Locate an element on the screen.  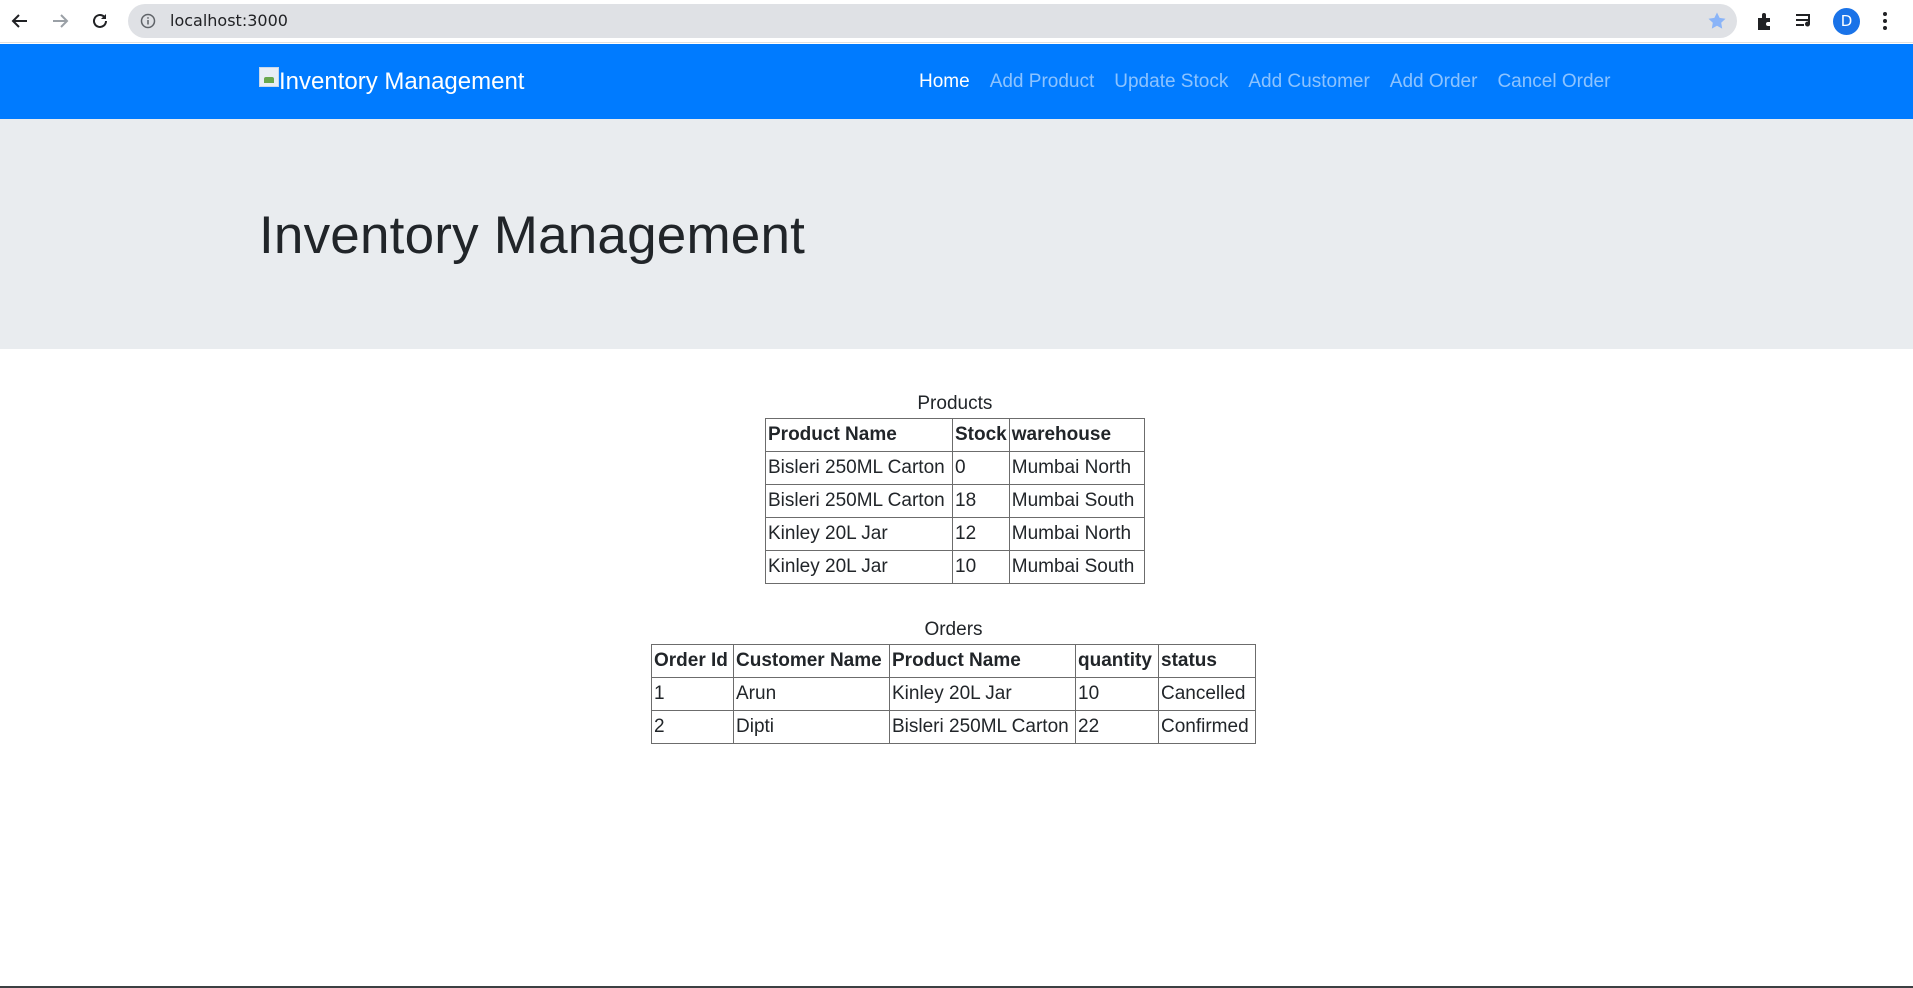
table-row: 1 Arun Kinley 20L Jar 10 Cancelled is located at coordinates (953, 694).